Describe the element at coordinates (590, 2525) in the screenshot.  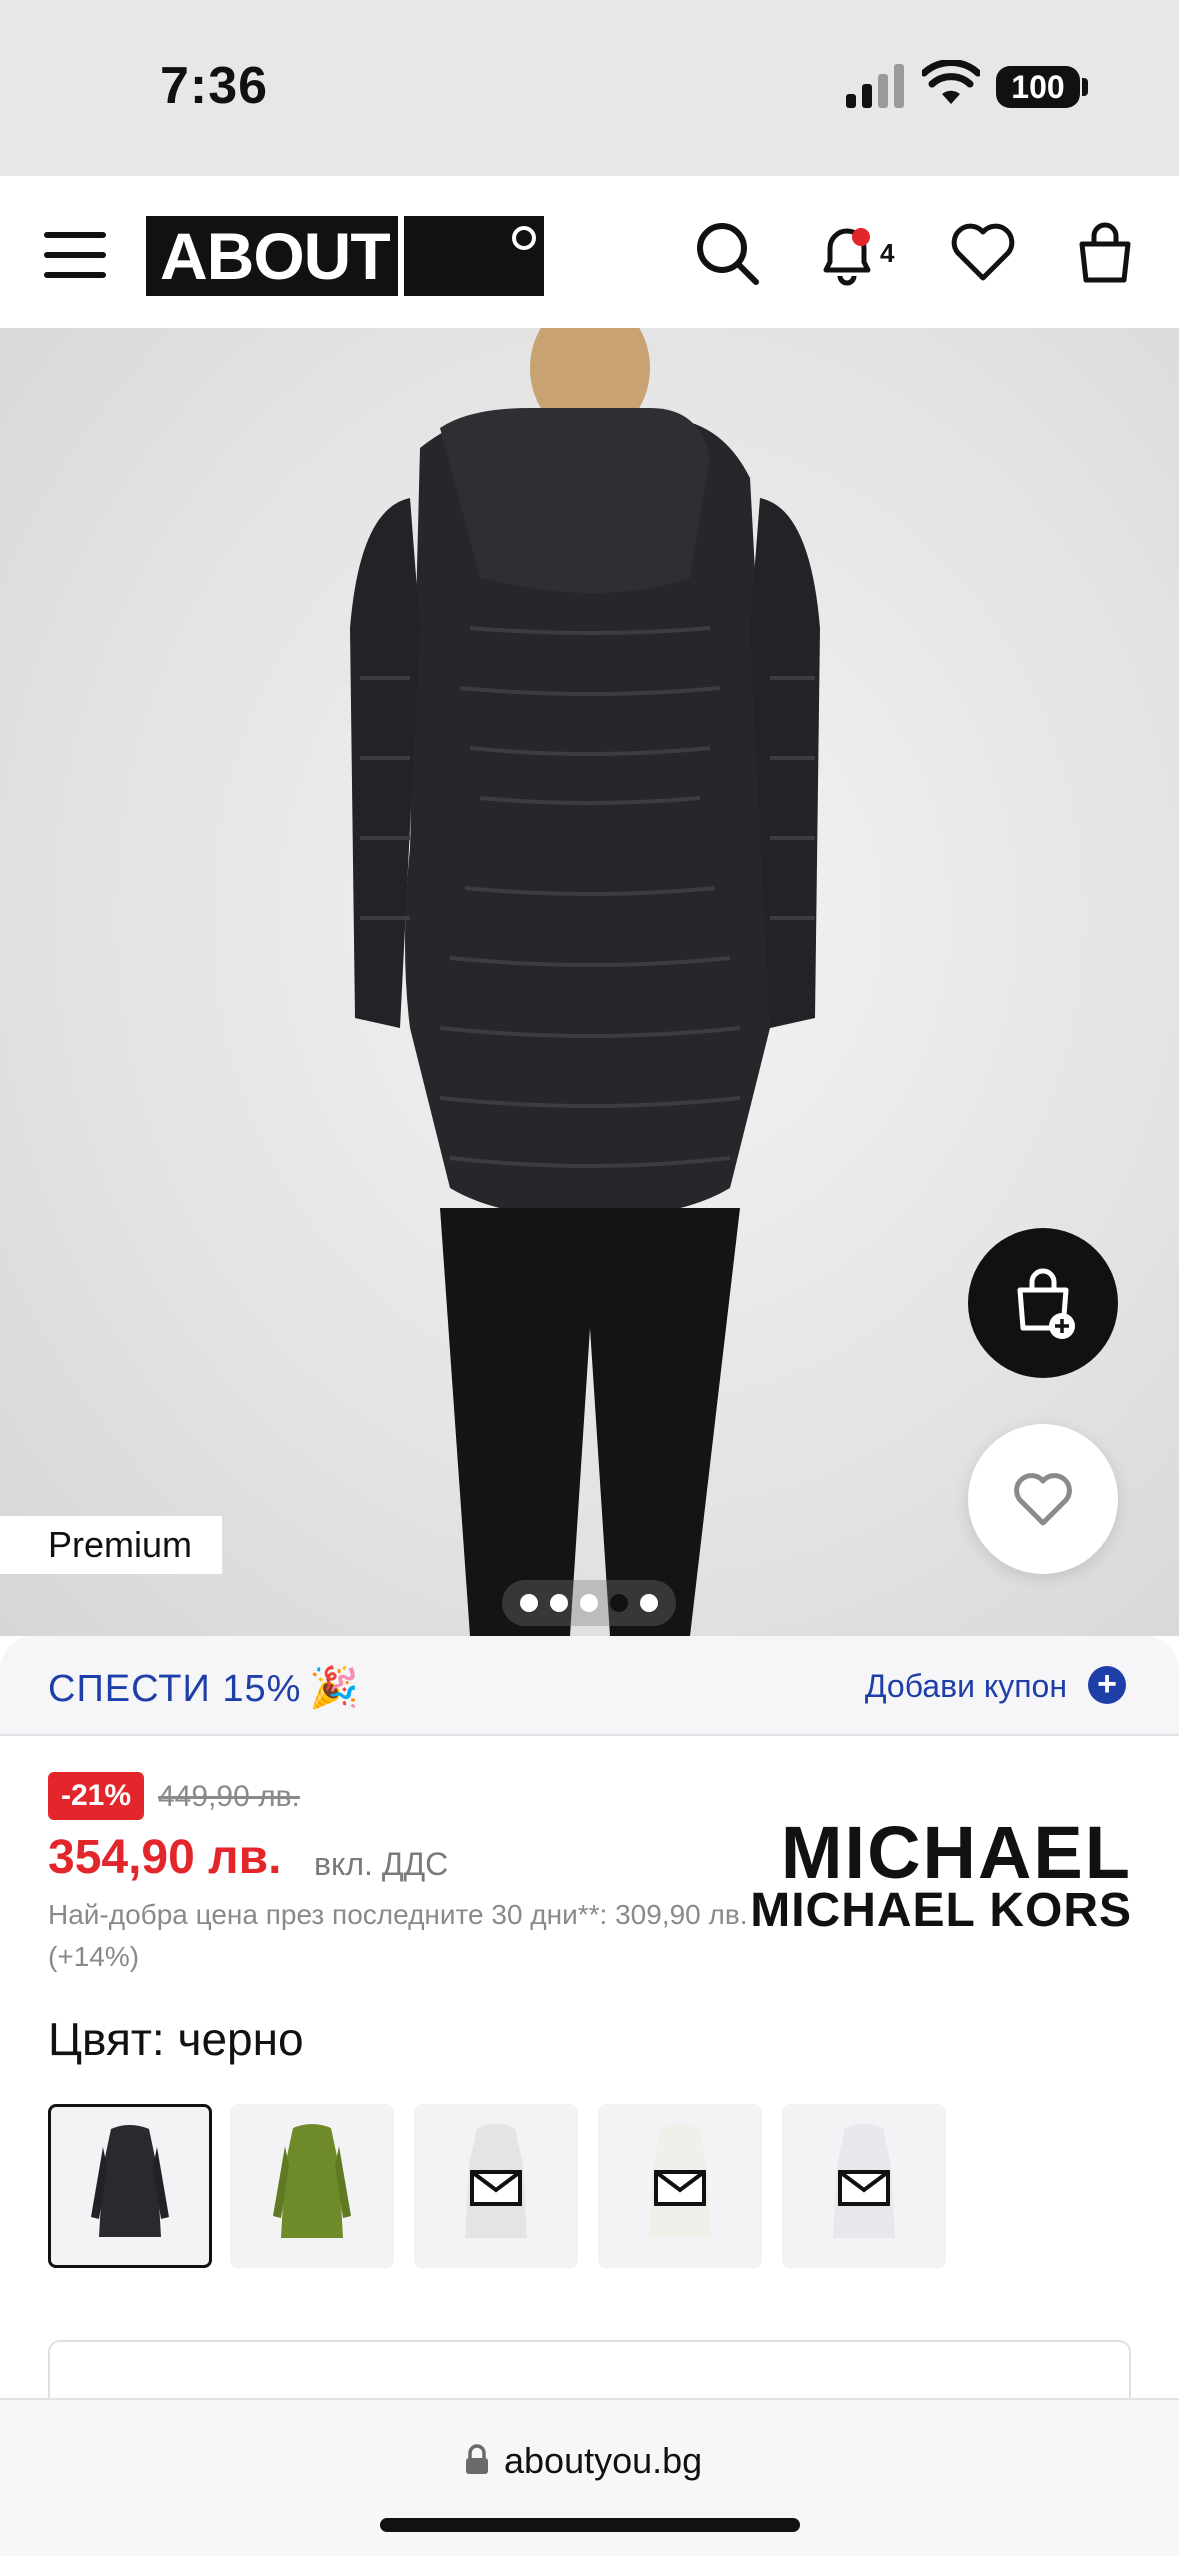
I see `home-indicator` at that location.